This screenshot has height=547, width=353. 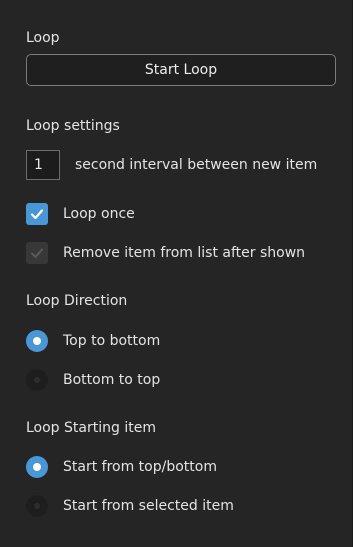 What do you see at coordinates (184, 253) in the screenshot?
I see `remove-item-label: Remove item from list after shown` at bounding box center [184, 253].